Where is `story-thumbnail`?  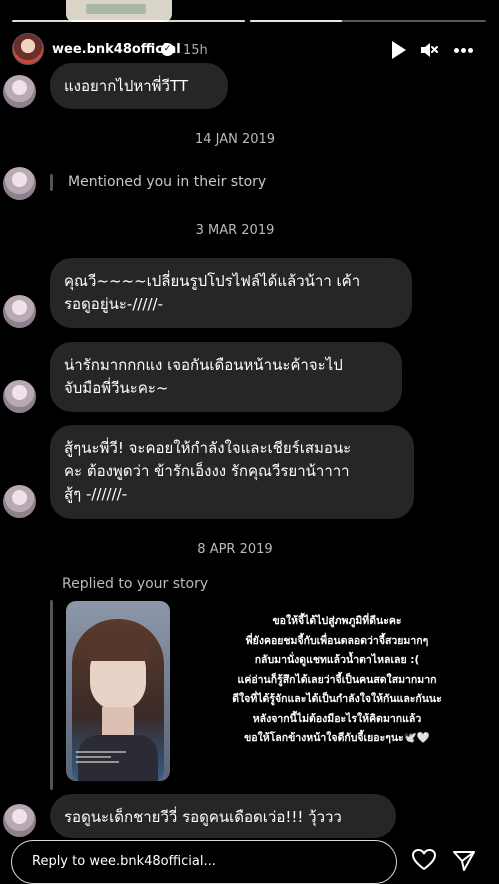 story-thumbnail is located at coordinates (118, 691).